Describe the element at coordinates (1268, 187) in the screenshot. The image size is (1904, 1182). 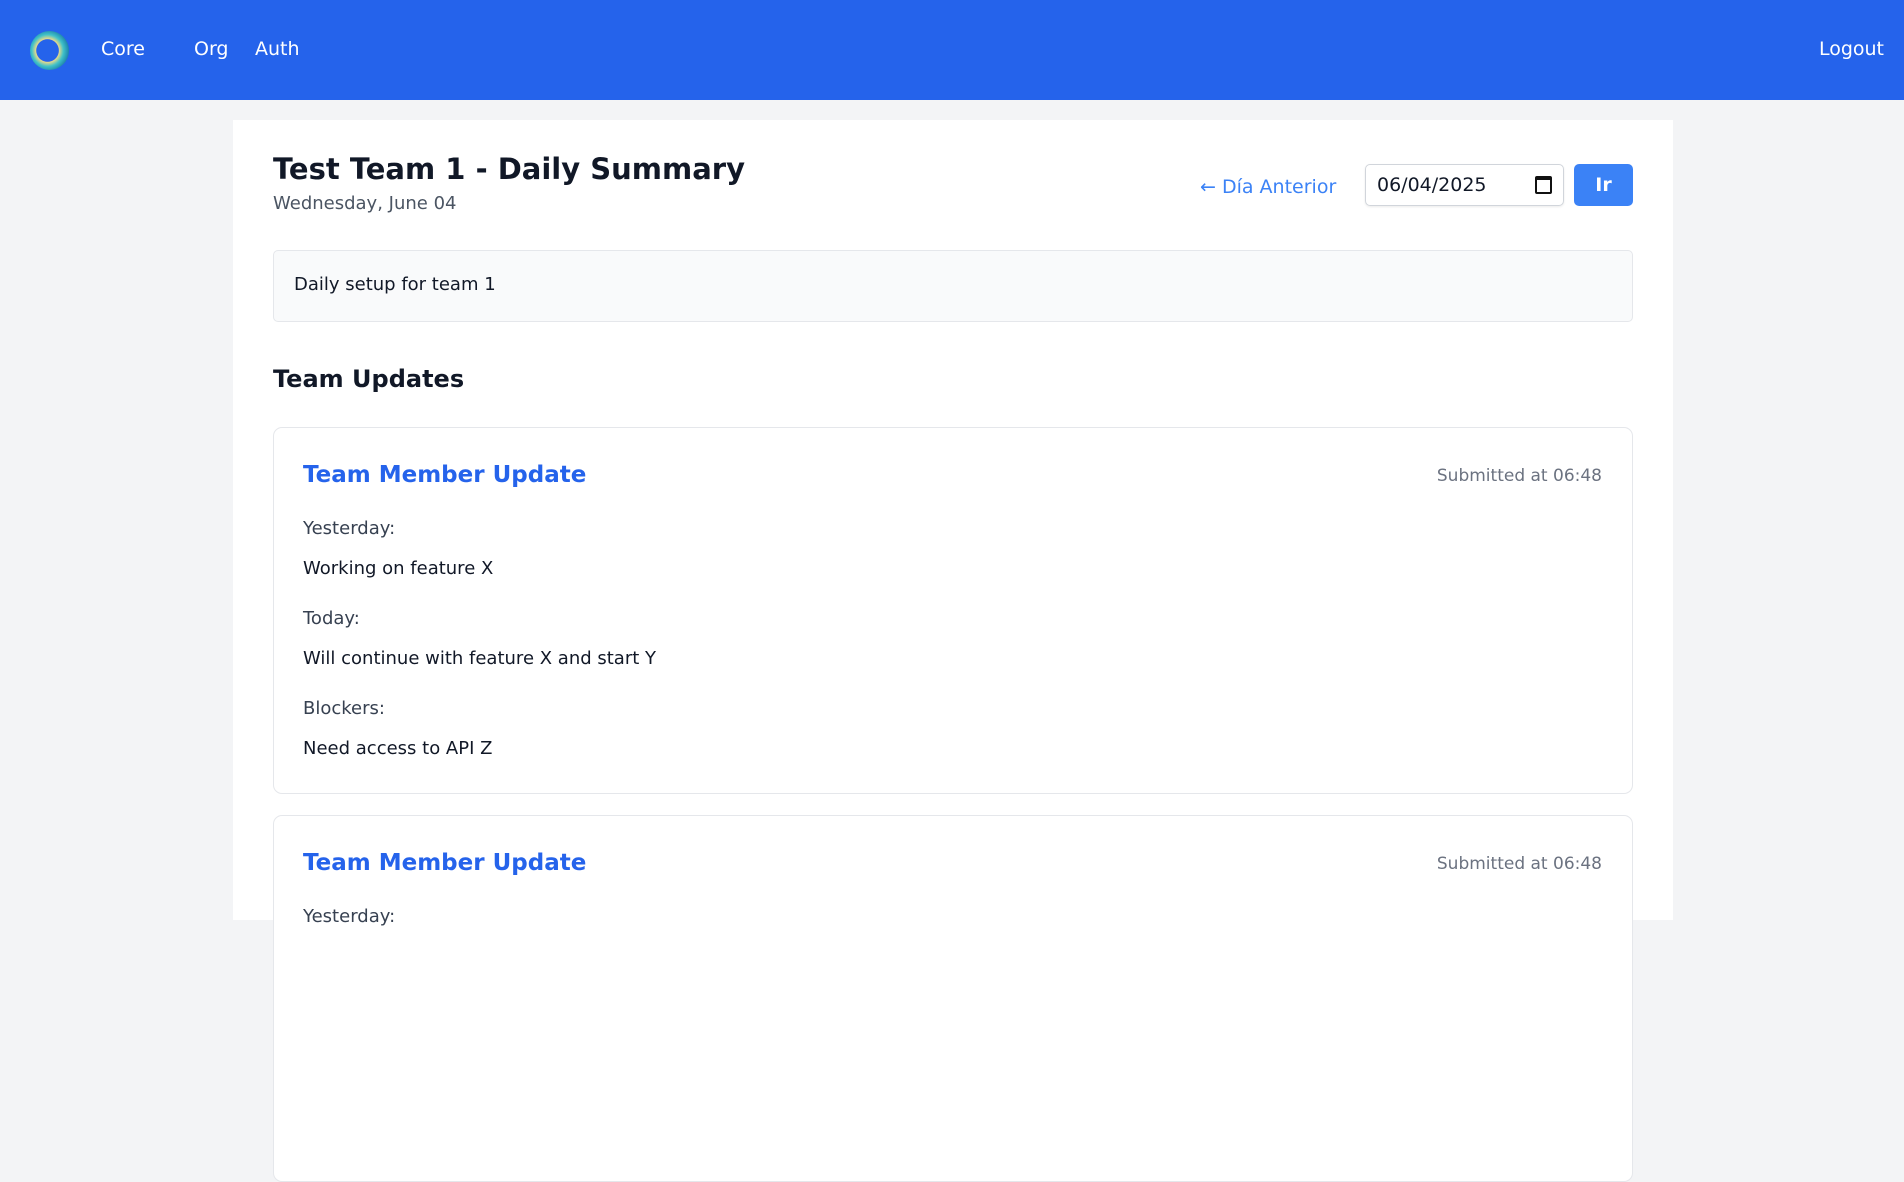
I see `previous-day-link: ← Día Anterior` at that location.